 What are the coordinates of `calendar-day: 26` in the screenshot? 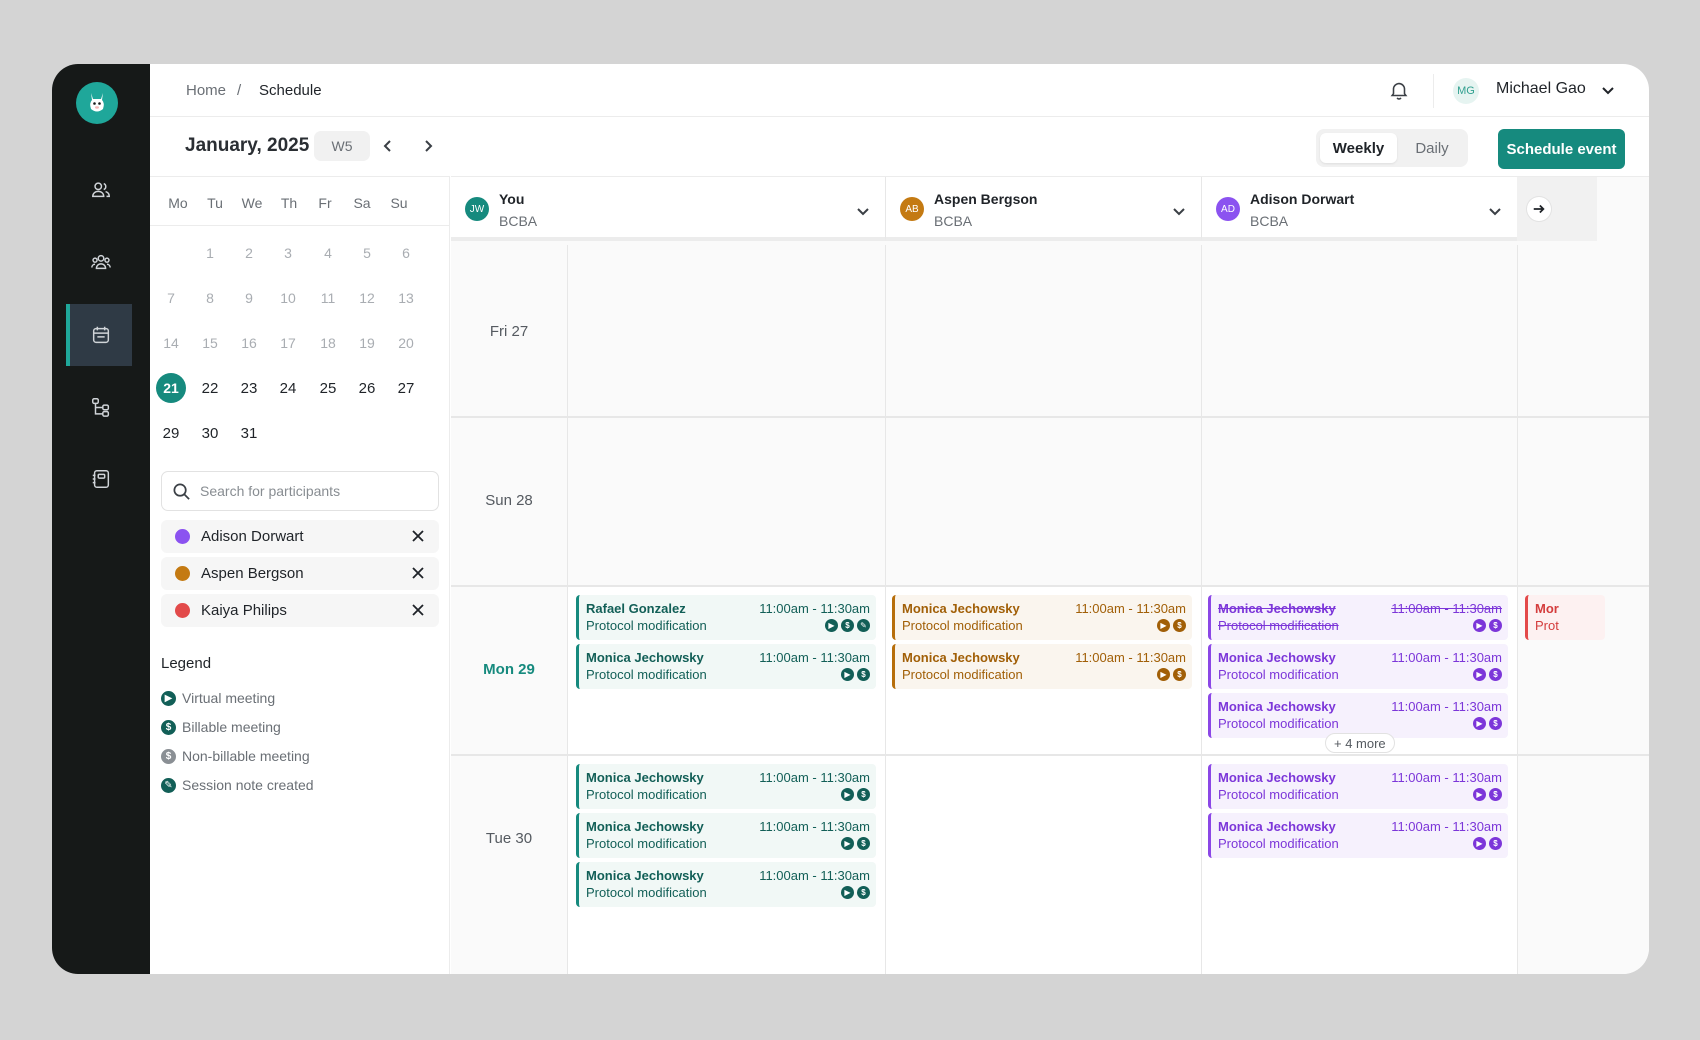 It's located at (367, 388).